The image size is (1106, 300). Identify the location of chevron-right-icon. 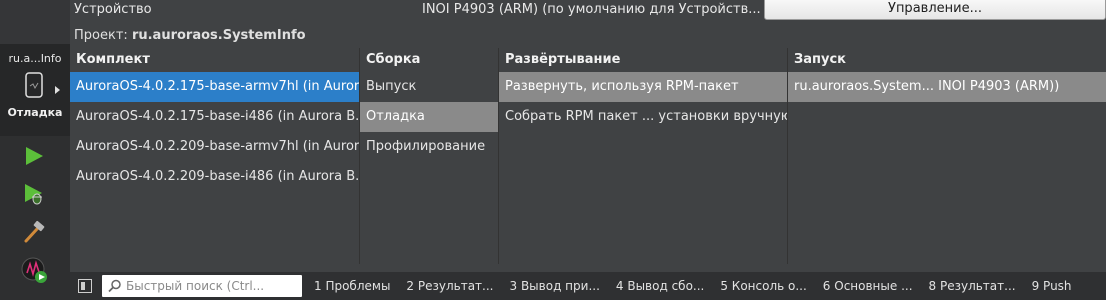
(57, 90).